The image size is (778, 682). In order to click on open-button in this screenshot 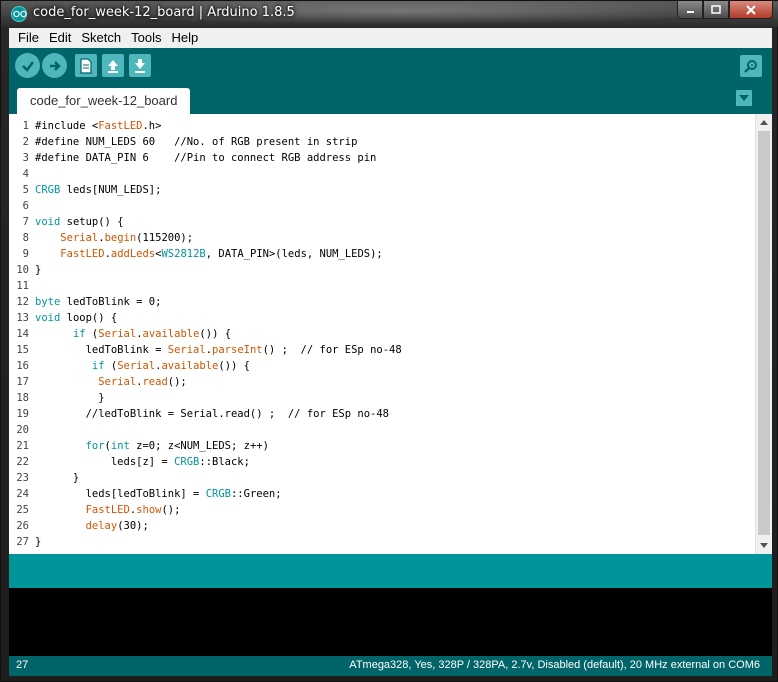, I will do `click(113, 65)`.